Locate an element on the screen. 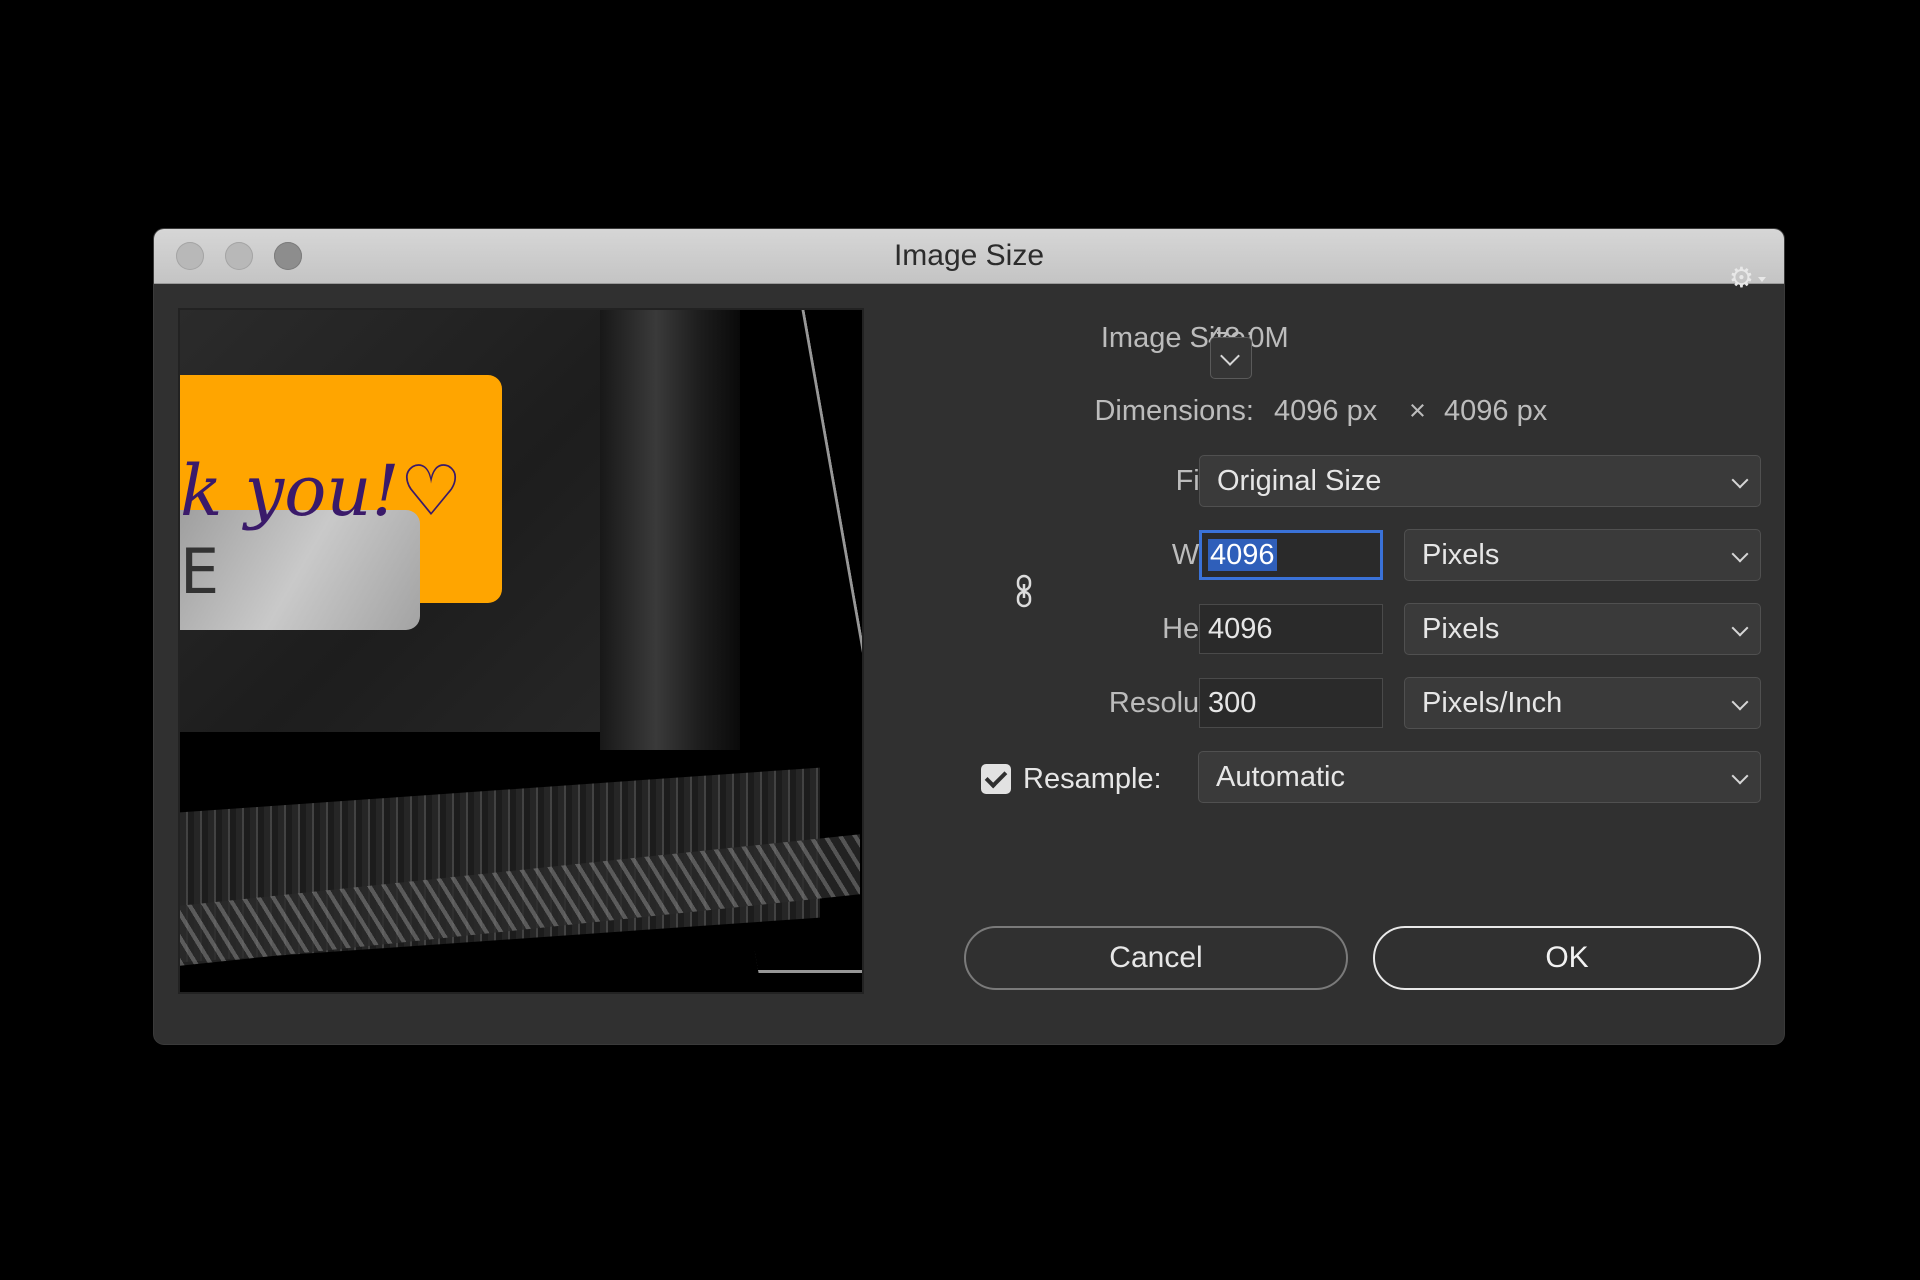 The image size is (1920, 1280). width-unit-select: Pixels is located at coordinates (1582, 555).